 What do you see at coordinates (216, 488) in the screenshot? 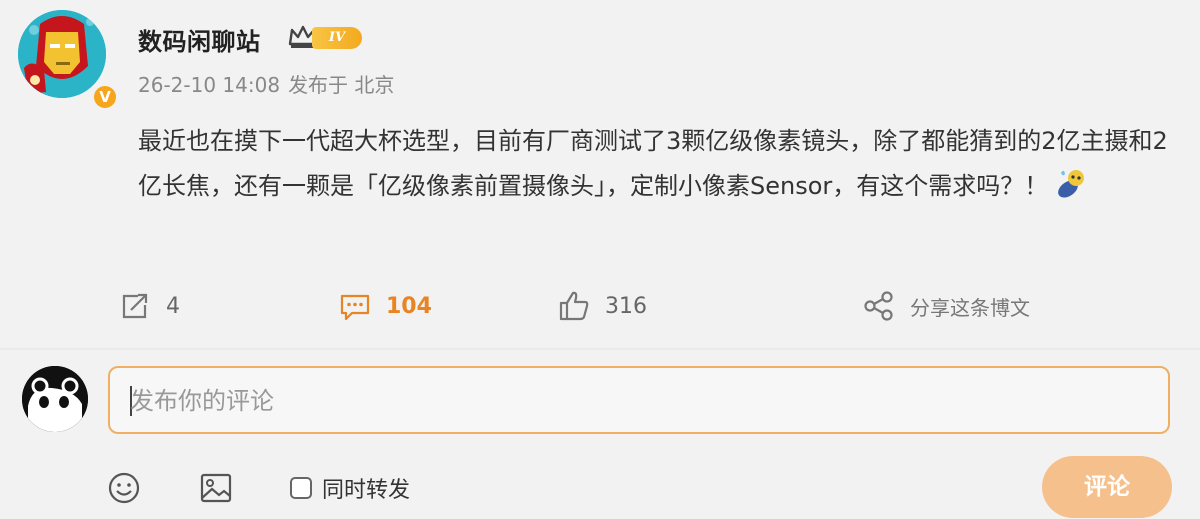
I see `image-icon` at bounding box center [216, 488].